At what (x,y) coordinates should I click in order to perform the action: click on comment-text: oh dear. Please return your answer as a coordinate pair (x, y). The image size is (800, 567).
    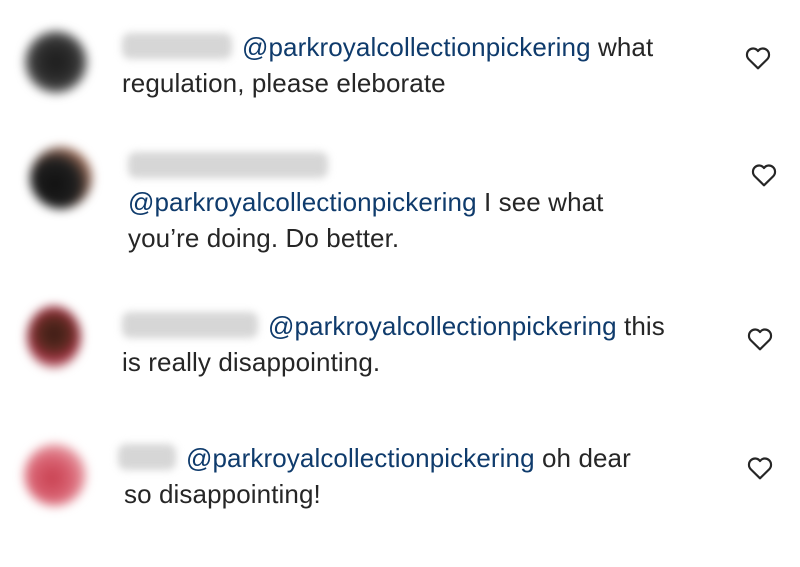
    Looking at the image, I should click on (582, 458).